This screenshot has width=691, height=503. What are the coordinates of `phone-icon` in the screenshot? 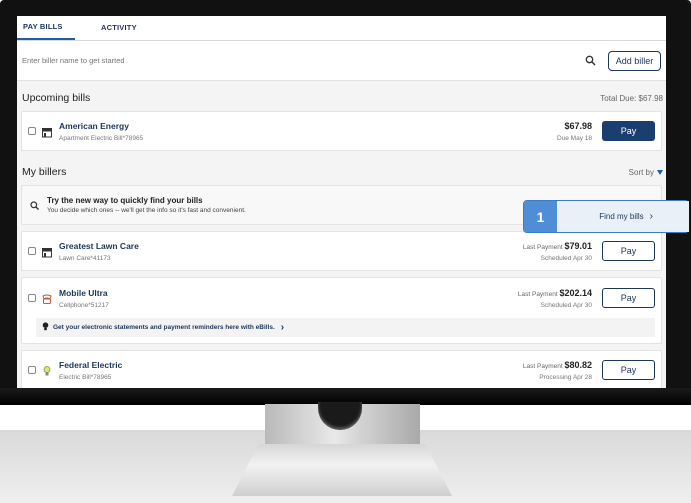 It's located at (47, 298).